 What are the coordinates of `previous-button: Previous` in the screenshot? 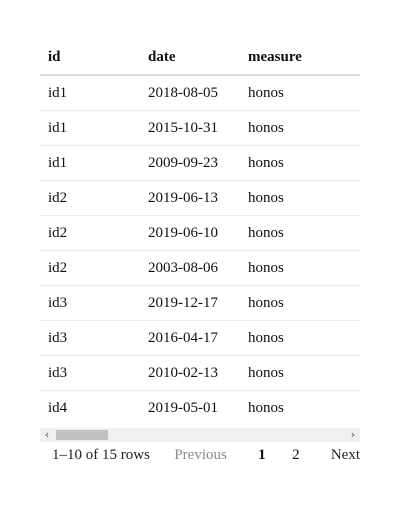 It's located at (200, 455).